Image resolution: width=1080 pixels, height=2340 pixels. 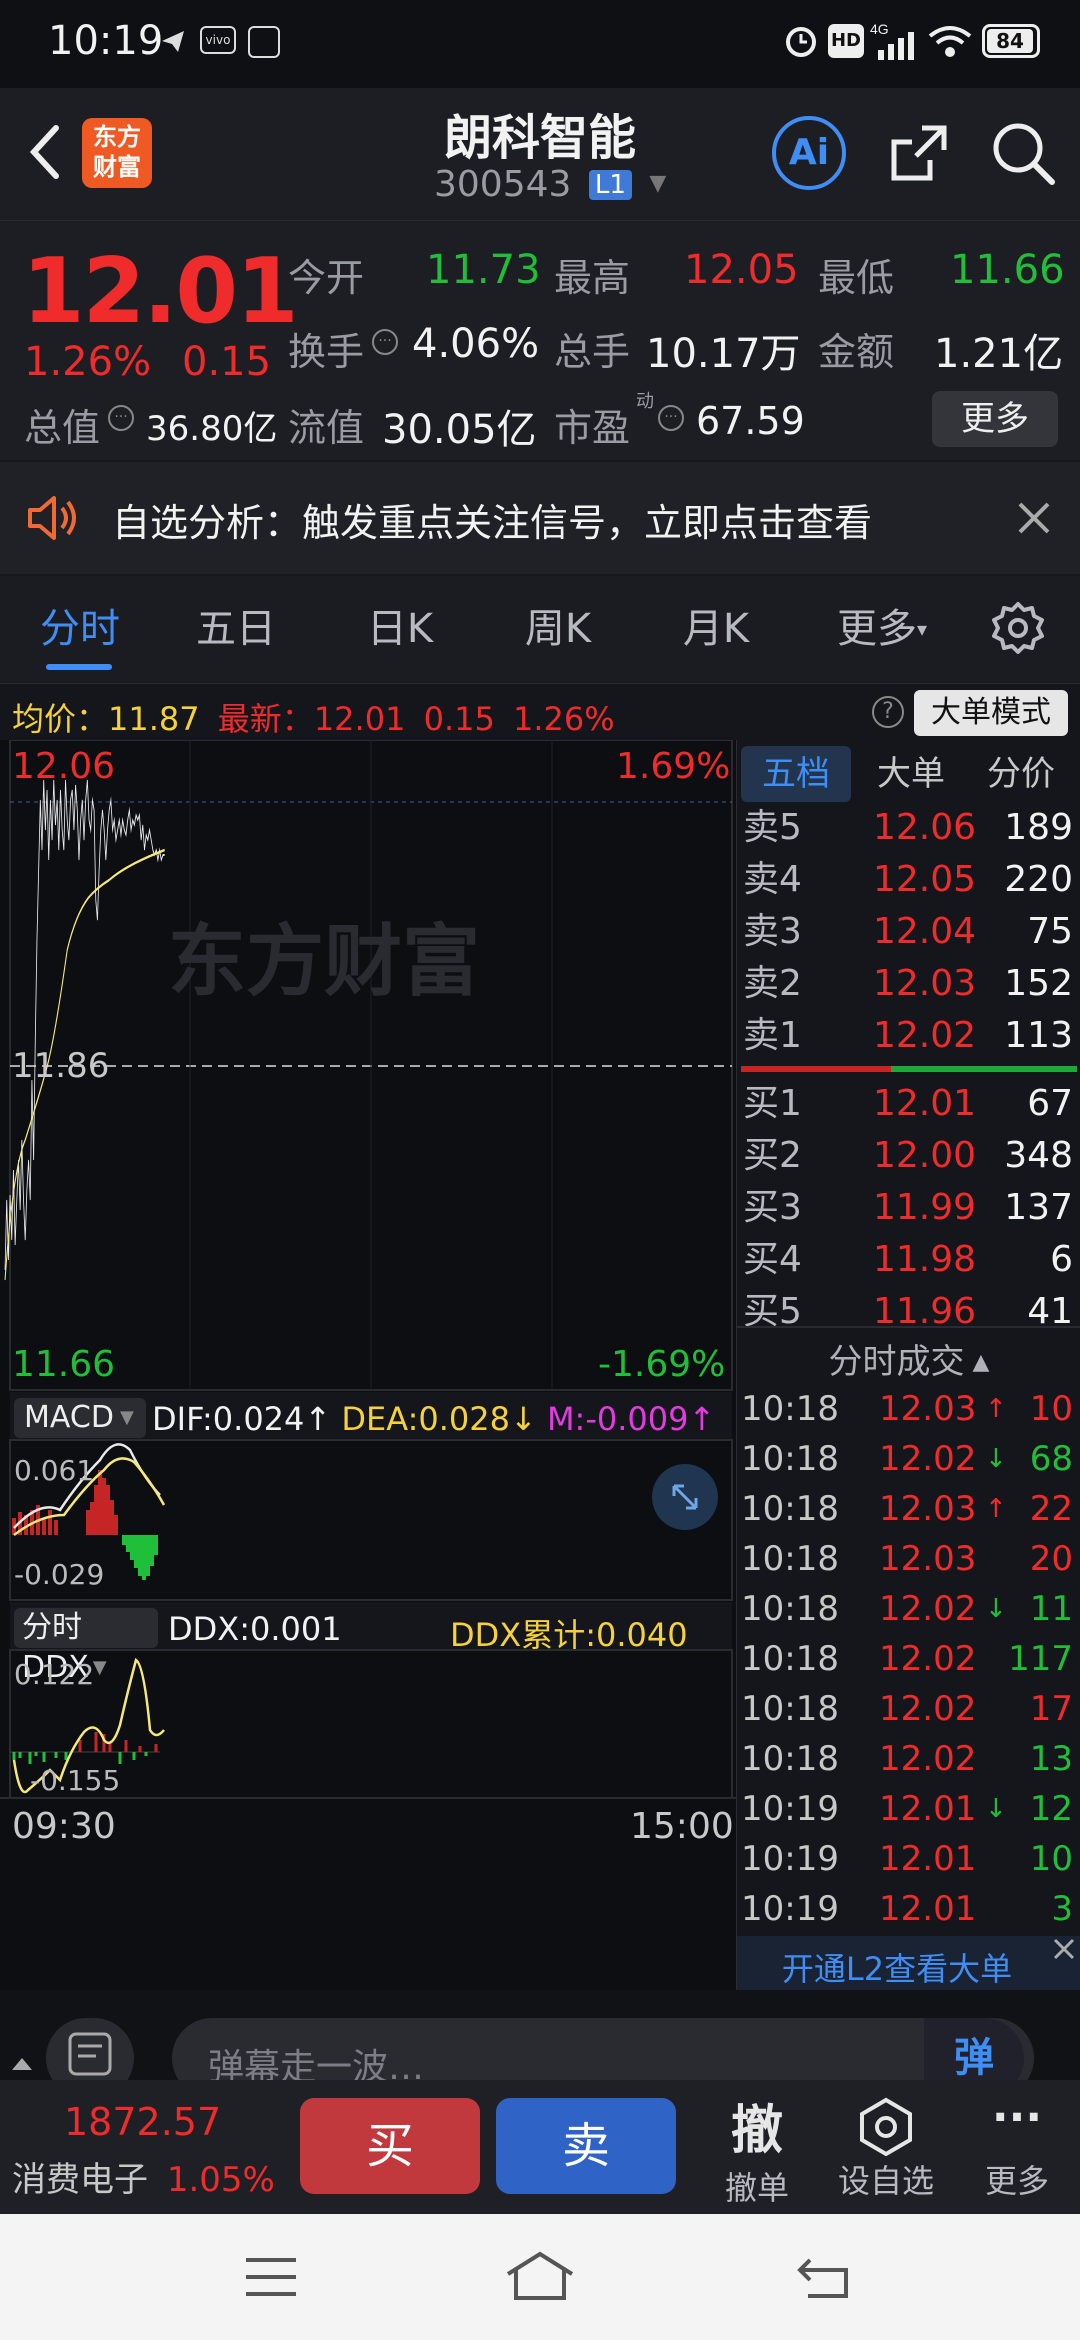 What do you see at coordinates (540, 44) in the screenshot?
I see `status-bar: 10:19 vivo HD 4G 84` at bounding box center [540, 44].